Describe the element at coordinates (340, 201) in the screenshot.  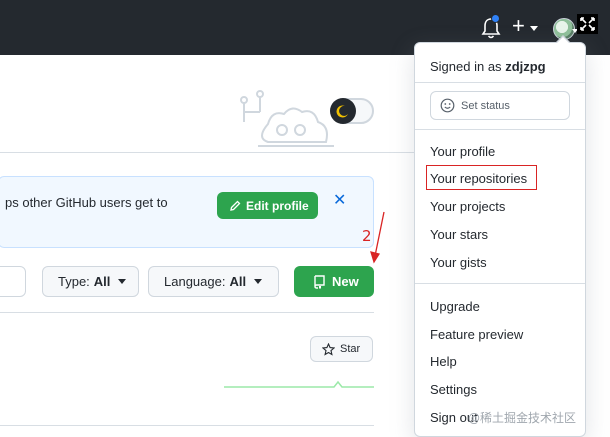
I see `close-icon: ✕` at that location.